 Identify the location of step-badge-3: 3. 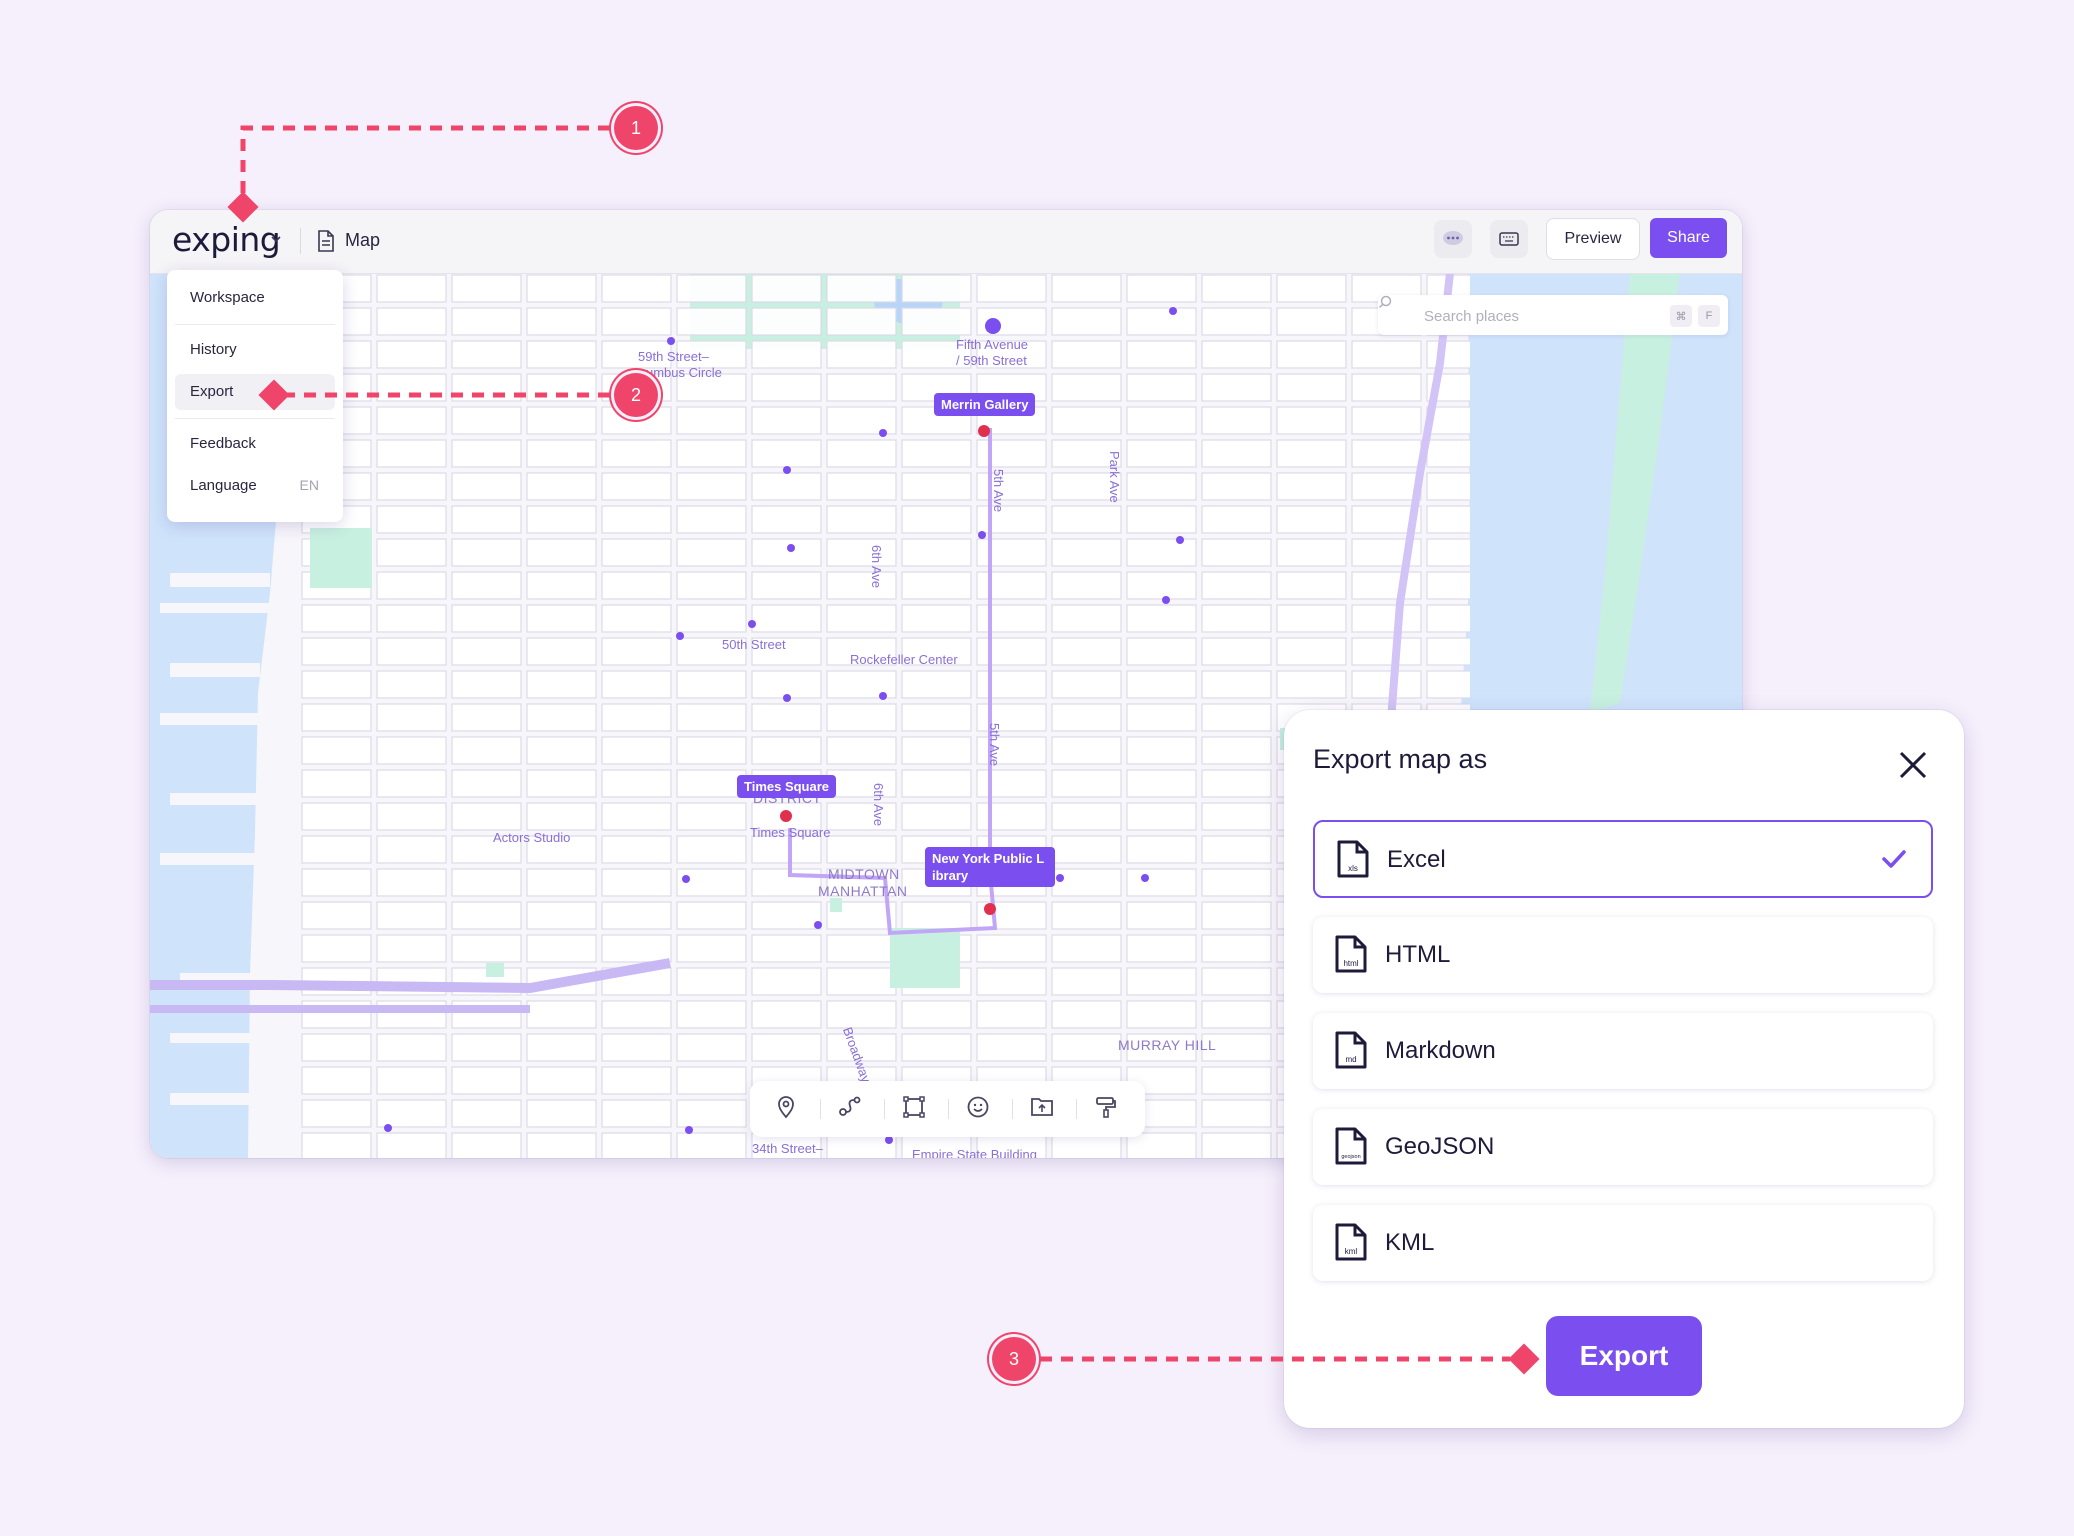
(1014, 1359).